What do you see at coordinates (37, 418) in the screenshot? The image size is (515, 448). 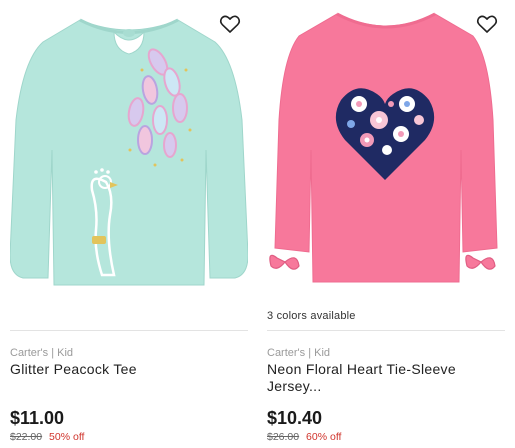 I see `product-price: $11.00` at bounding box center [37, 418].